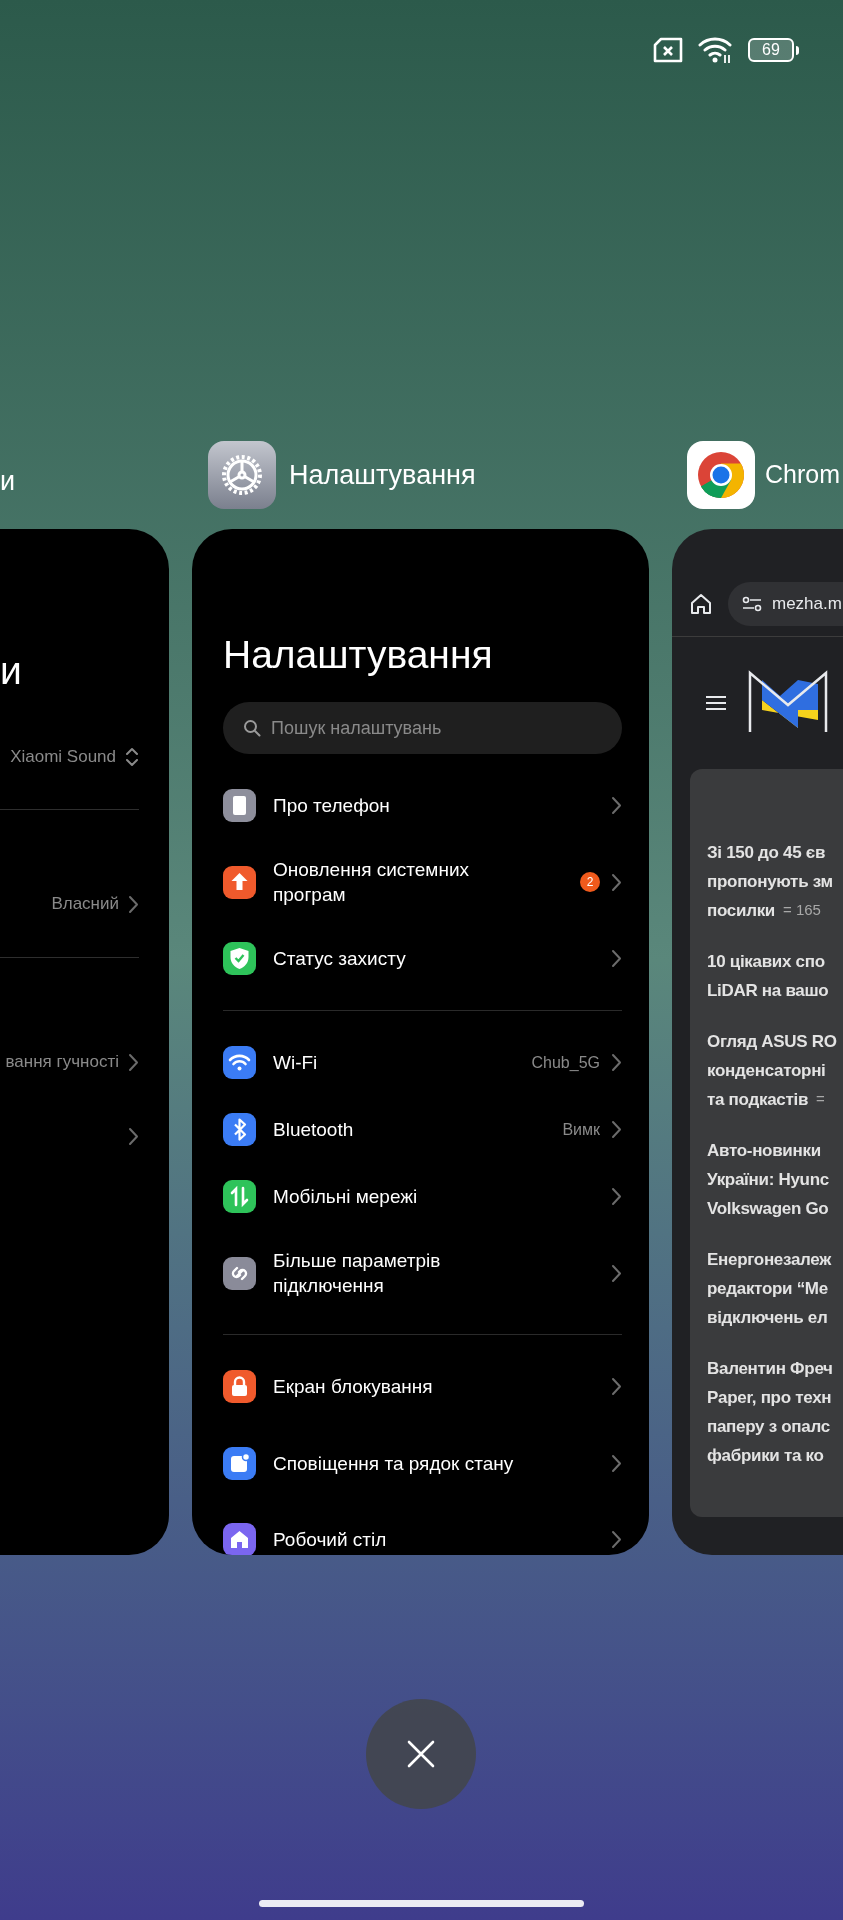 The height and width of the screenshot is (1920, 843). I want to click on headline-text: пропонують зм, so click(770, 881).